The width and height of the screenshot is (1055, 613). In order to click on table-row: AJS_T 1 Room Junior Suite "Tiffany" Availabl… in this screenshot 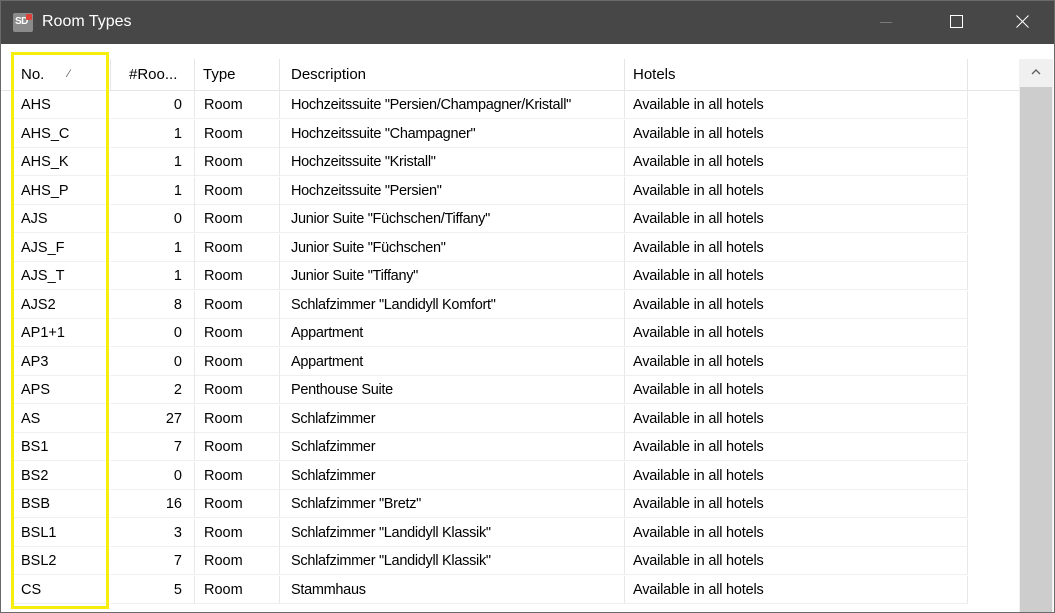, I will do `click(510, 276)`.